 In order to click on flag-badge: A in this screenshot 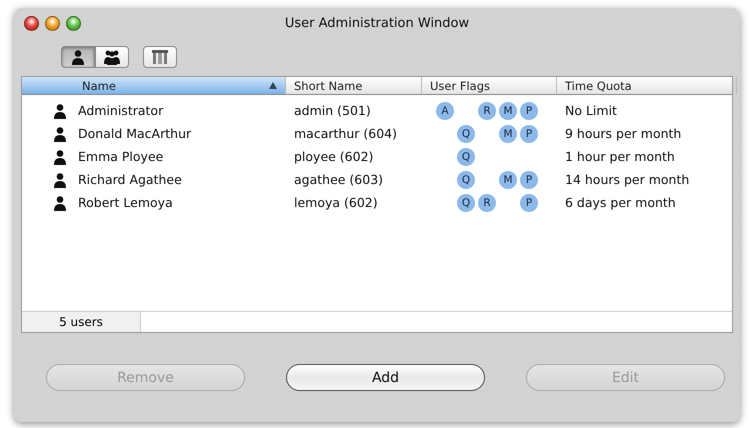, I will do `click(445, 111)`.